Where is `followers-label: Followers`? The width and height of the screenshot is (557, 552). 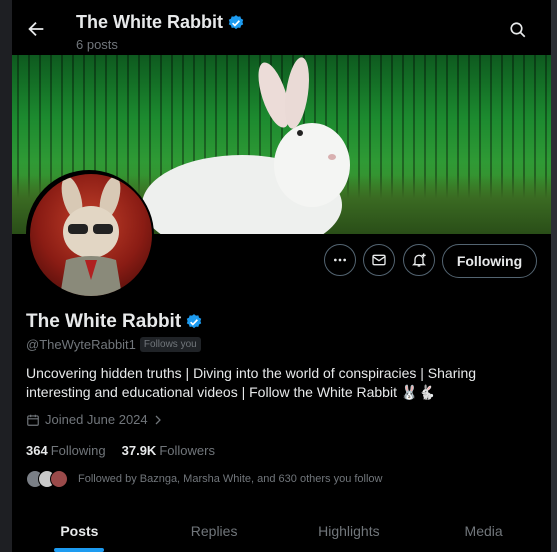
followers-label: Followers is located at coordinates (187, 450).